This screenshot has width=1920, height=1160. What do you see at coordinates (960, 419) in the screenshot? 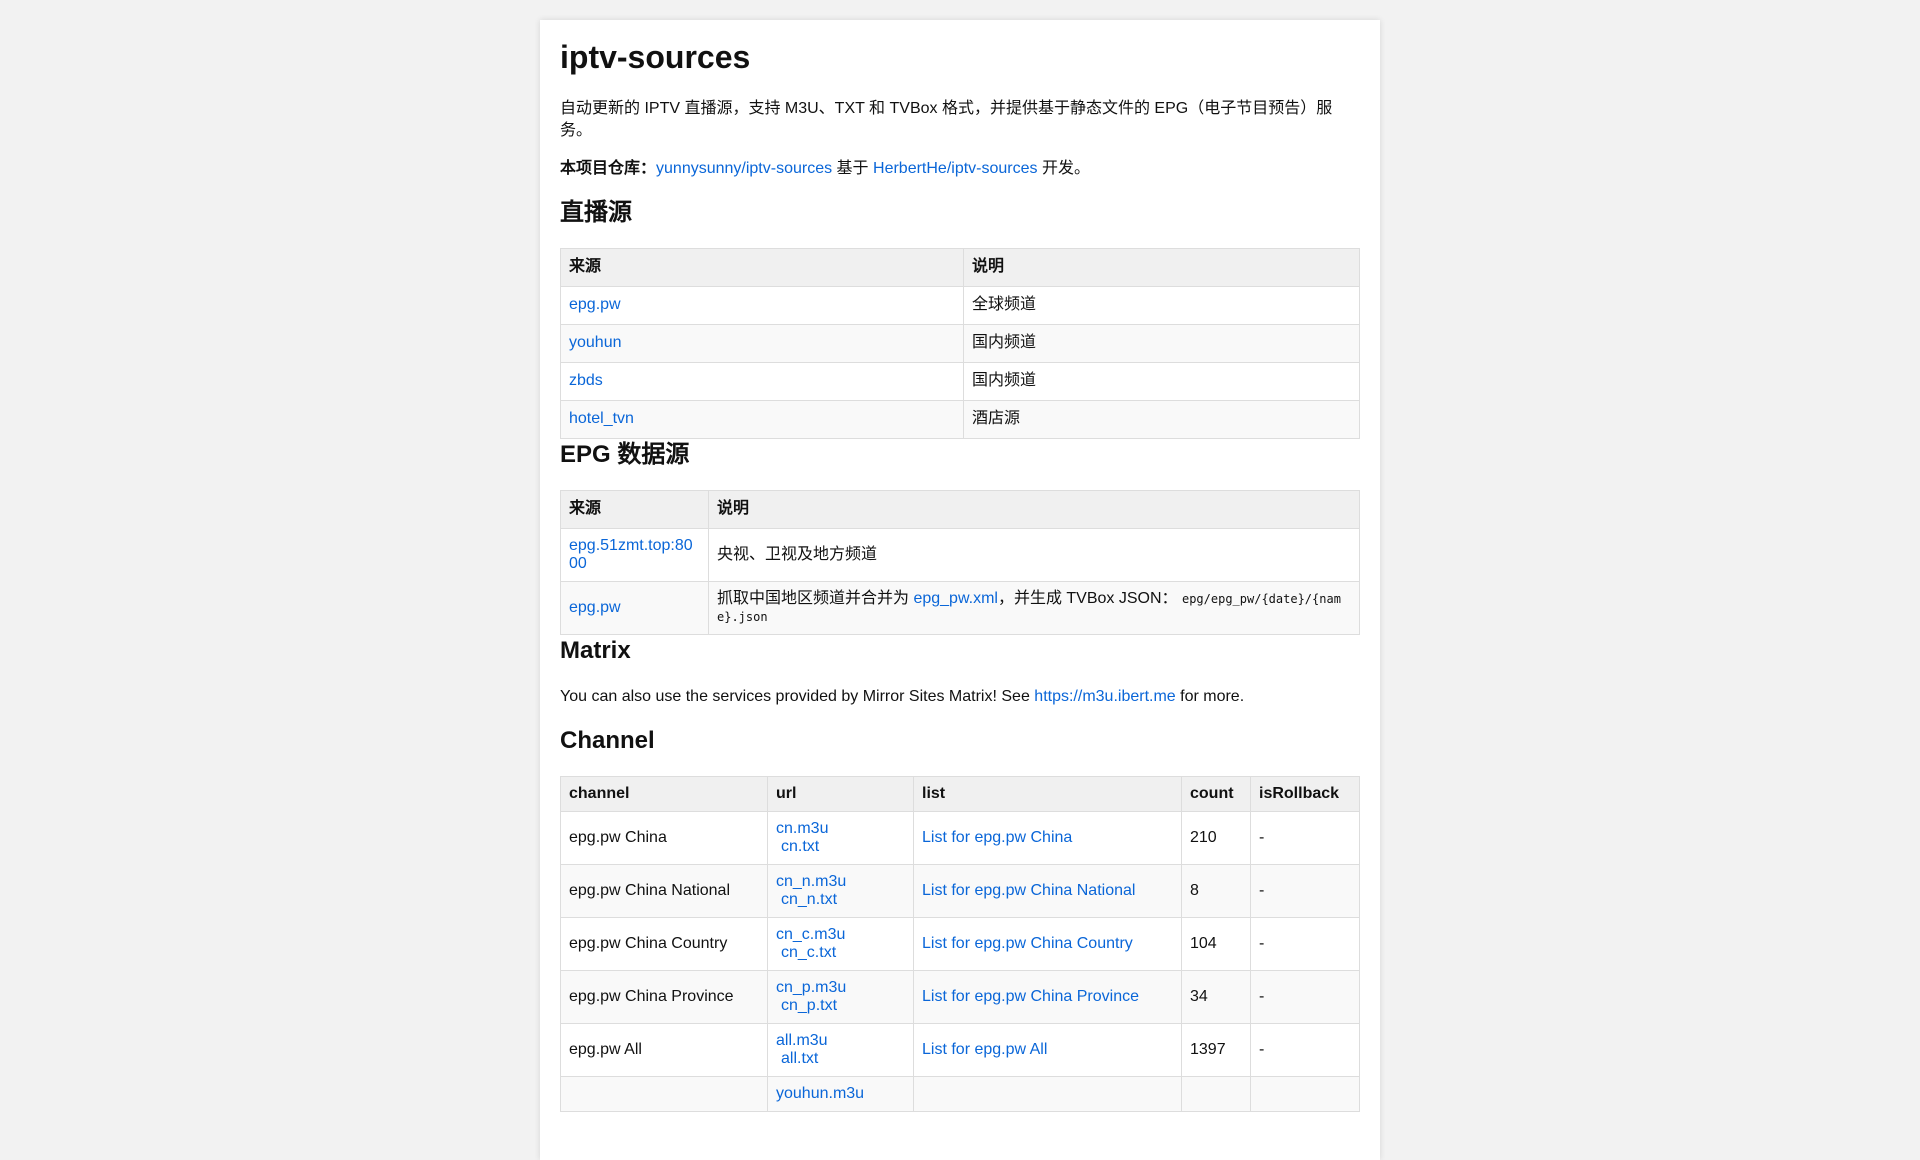
I see `table-row: hotel_tvn 酒店源` at bounding box center [960, 419].